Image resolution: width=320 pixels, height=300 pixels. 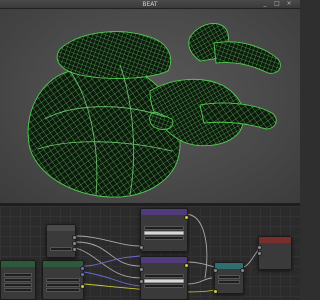 I want to click on texture-coordinate-node, so click(x=63, y=280).